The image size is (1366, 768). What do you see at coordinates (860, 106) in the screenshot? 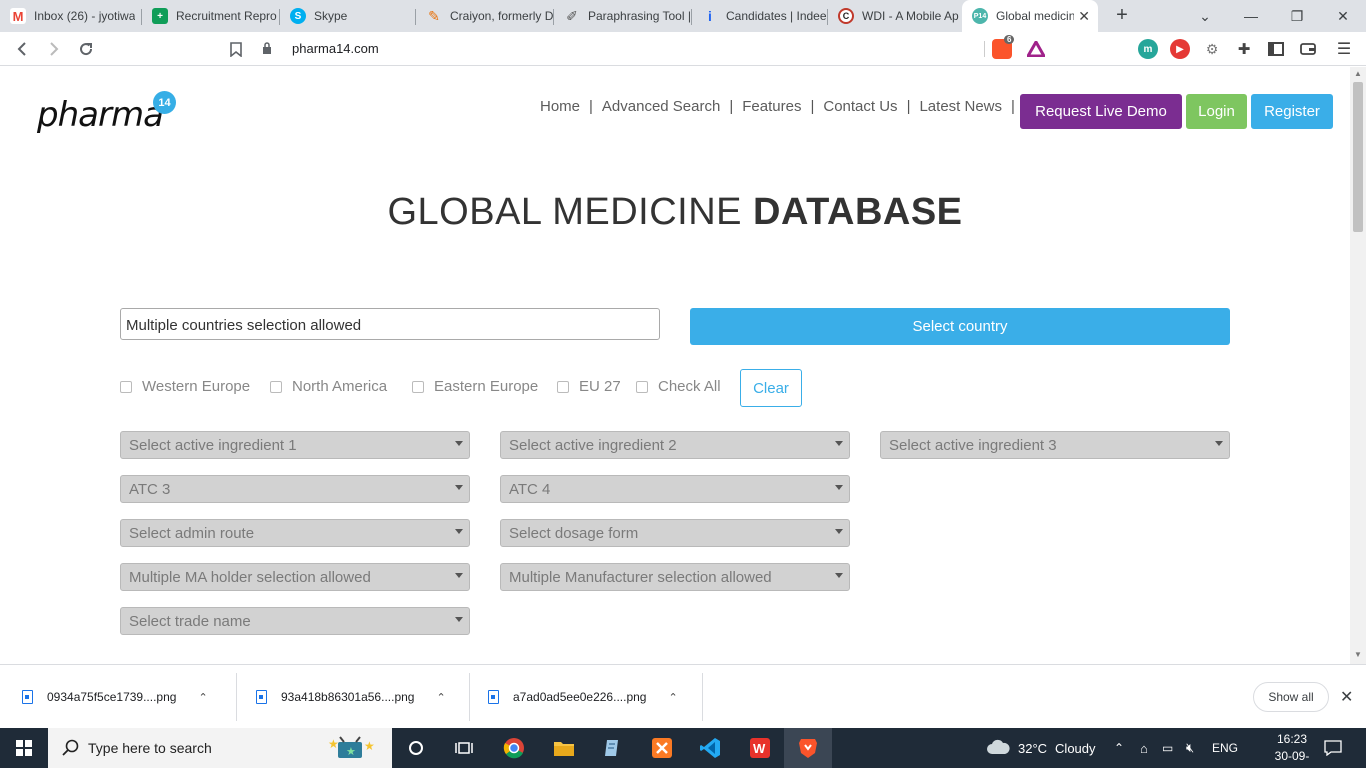
I see `nav-contact-us: Contact Us` at bounding box center [860, 106].